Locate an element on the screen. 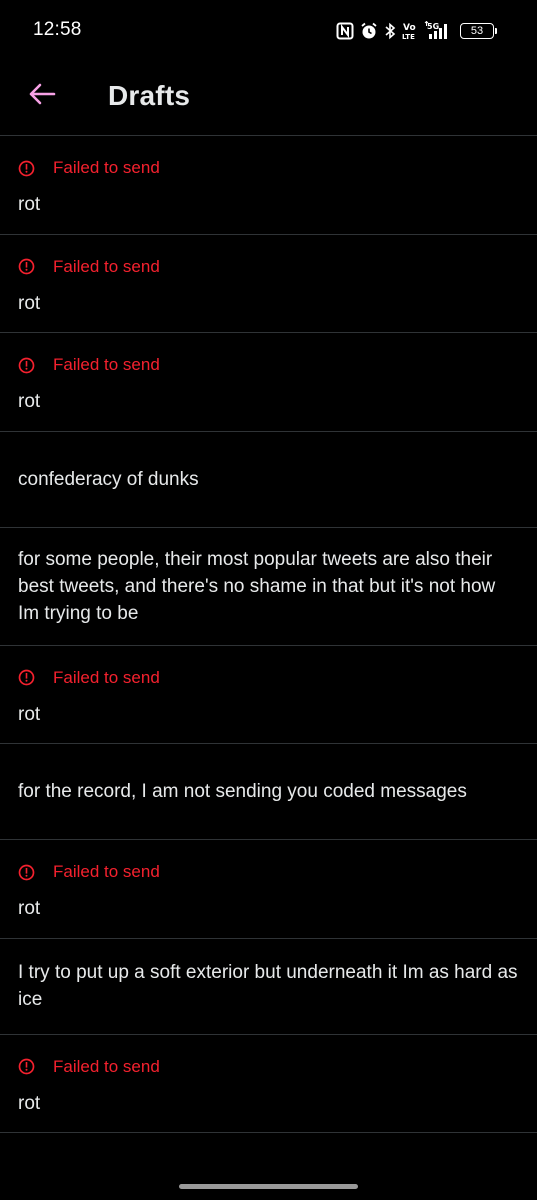 The width and height of the screenshot is (537, 1200). back-button is located at coordinates (42, 96).